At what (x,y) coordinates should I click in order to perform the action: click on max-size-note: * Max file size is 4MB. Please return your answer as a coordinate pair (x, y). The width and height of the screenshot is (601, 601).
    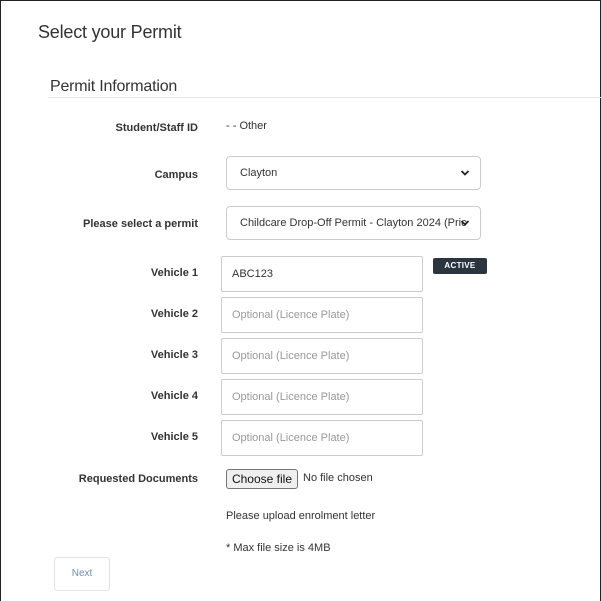
    Looking at the image, I should click on (278, 548).